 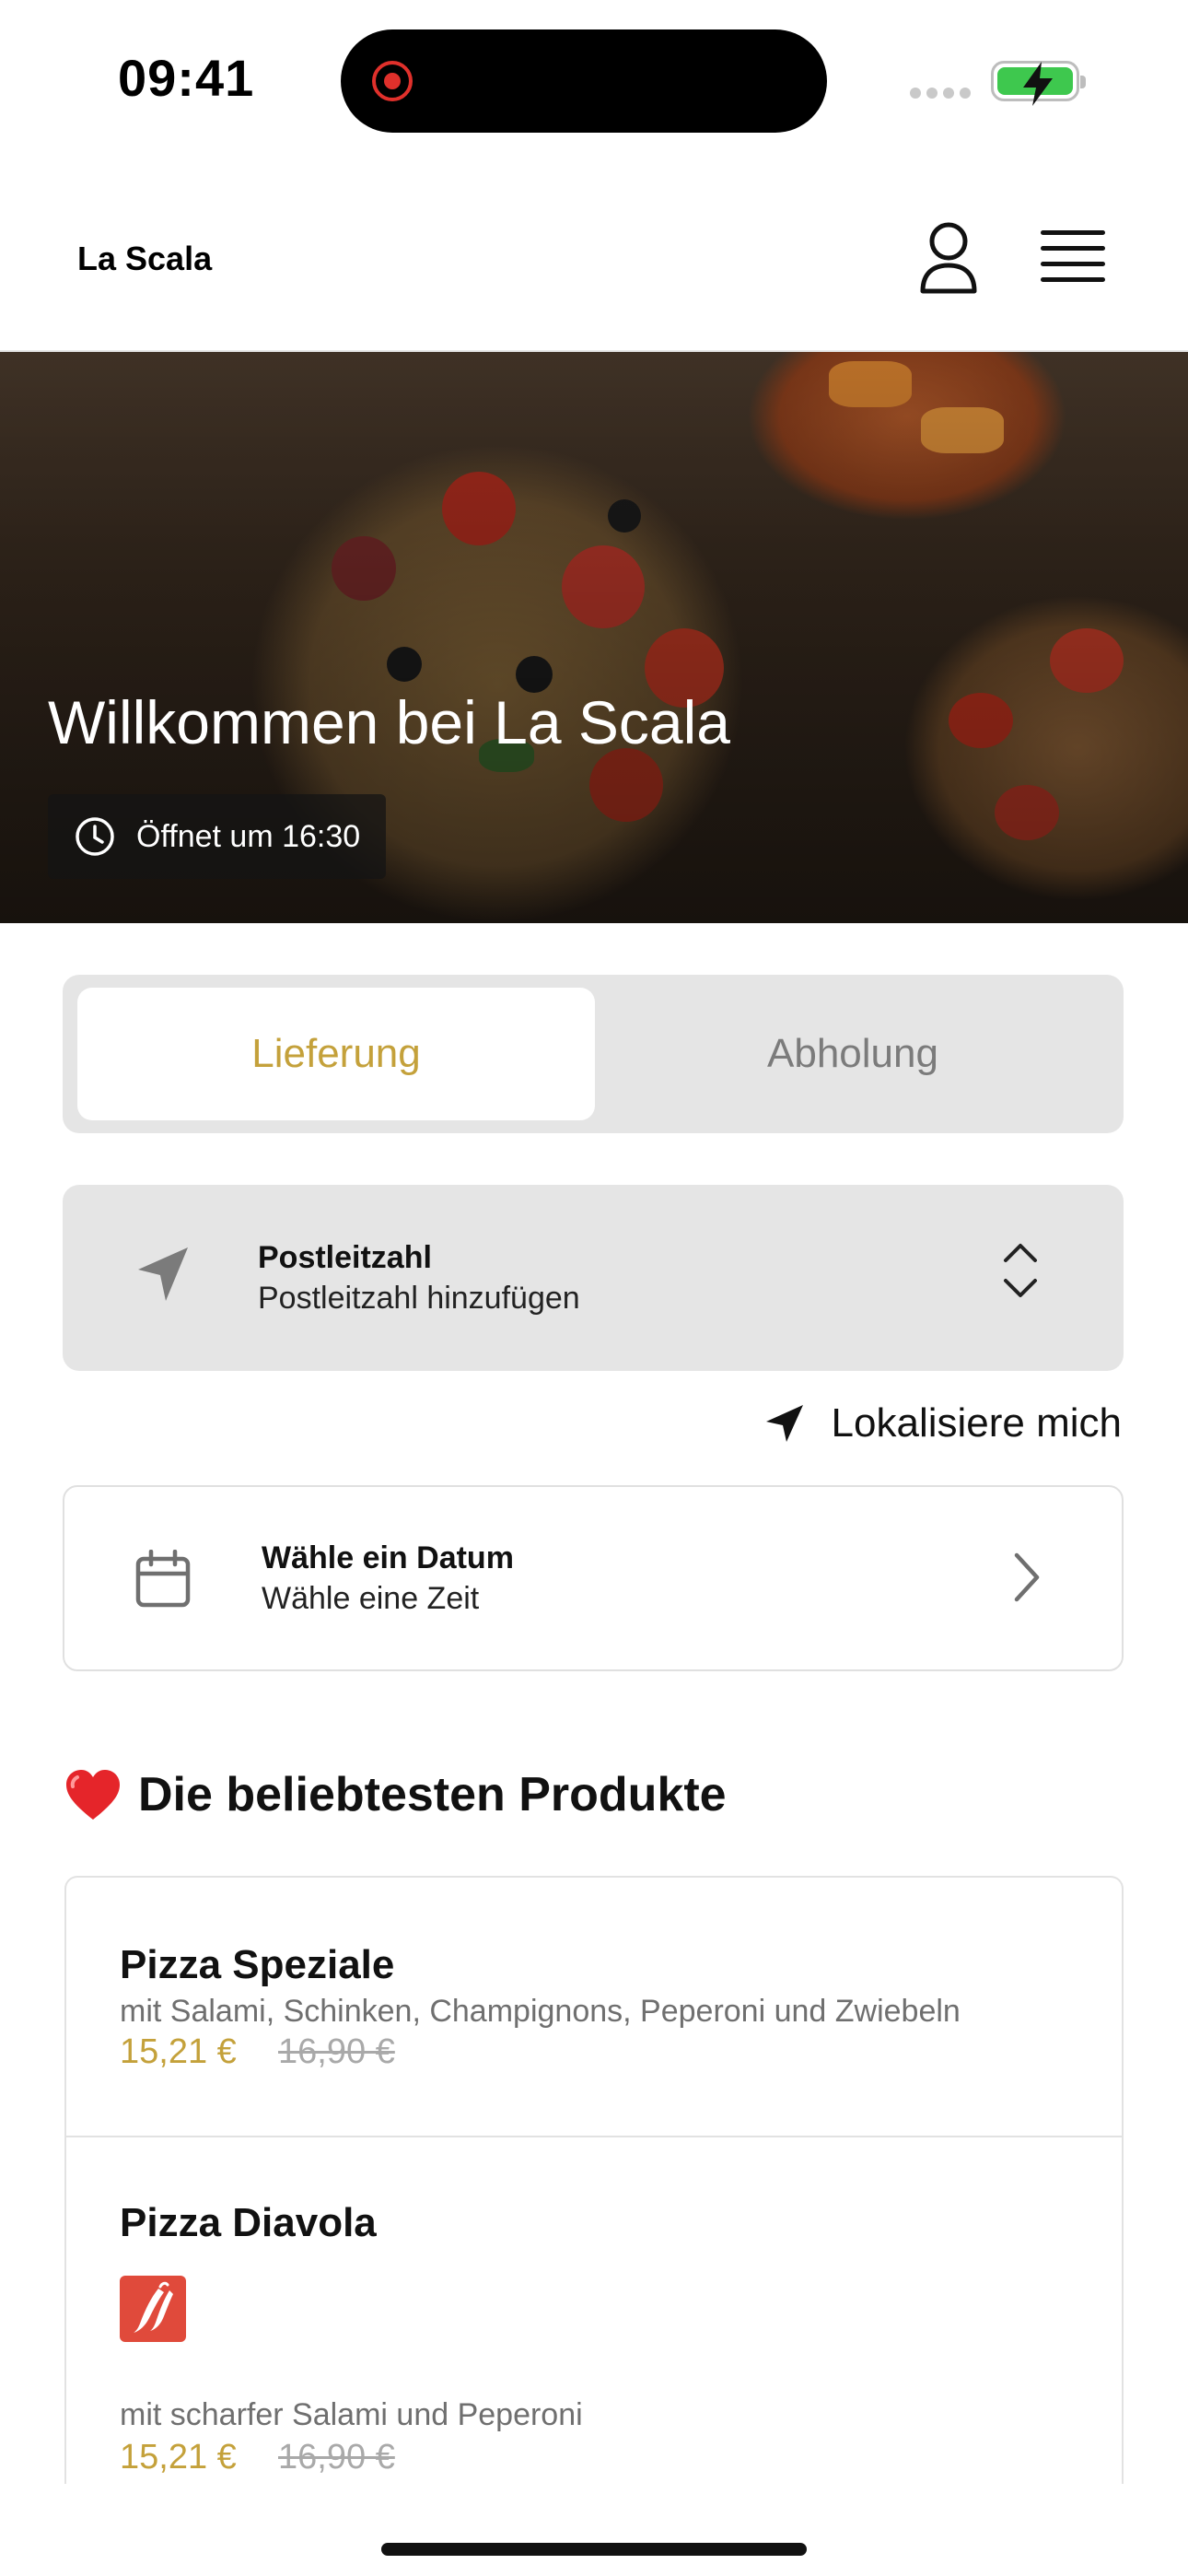 I want to click on heart-icon, so click(x=93, y=1795).